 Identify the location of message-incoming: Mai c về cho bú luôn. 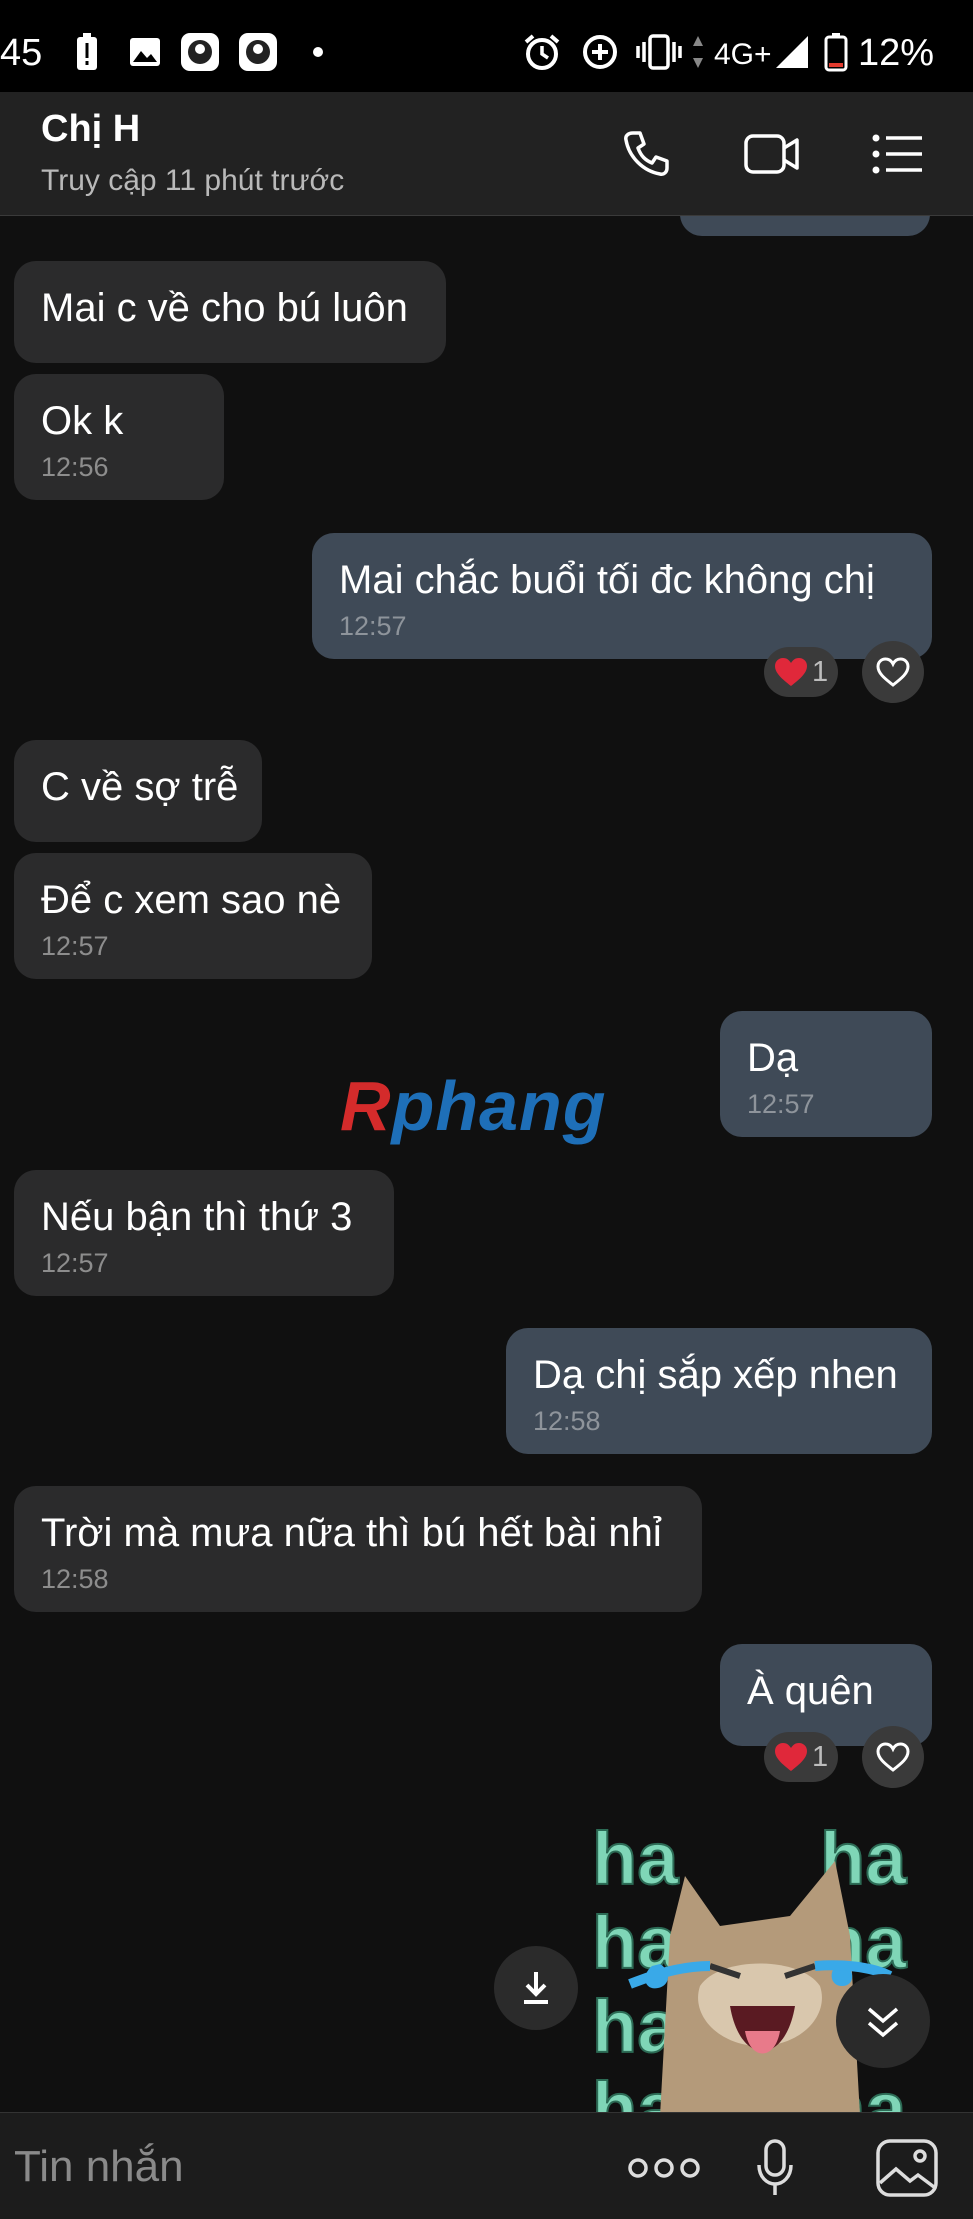
(230, 312).